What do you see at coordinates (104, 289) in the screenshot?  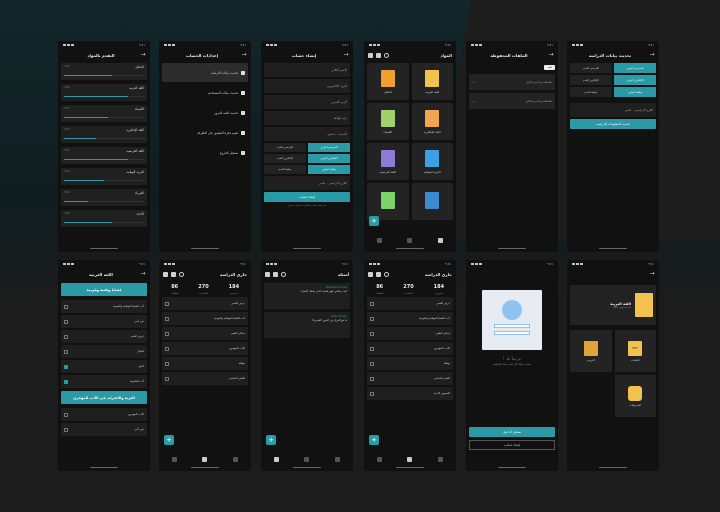 I see `section-banner: قضايا وطنية وقومية` at bounding box center [104, 289].